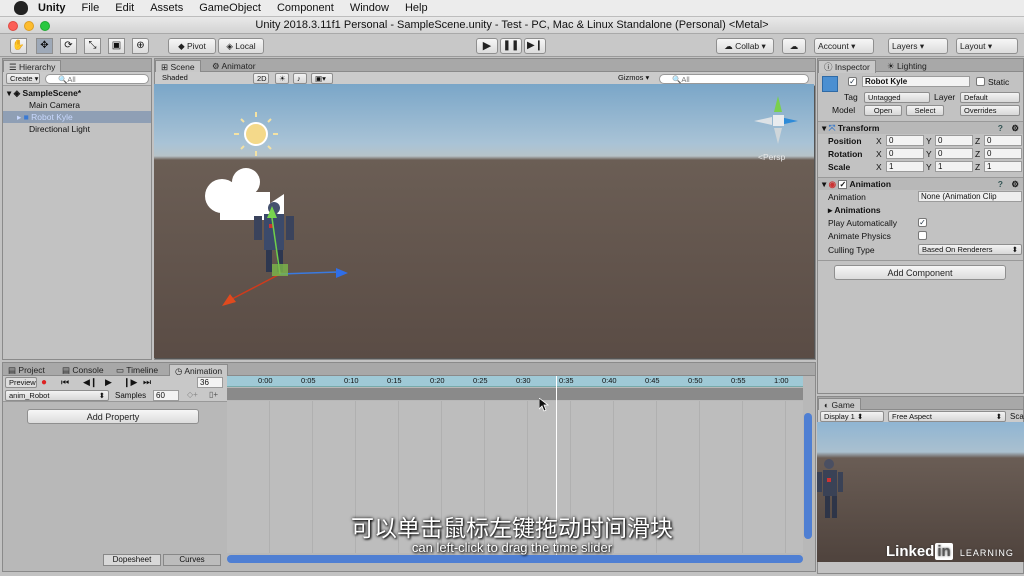  I want to click on scene-orientation-gizmo, so click(776, 120).